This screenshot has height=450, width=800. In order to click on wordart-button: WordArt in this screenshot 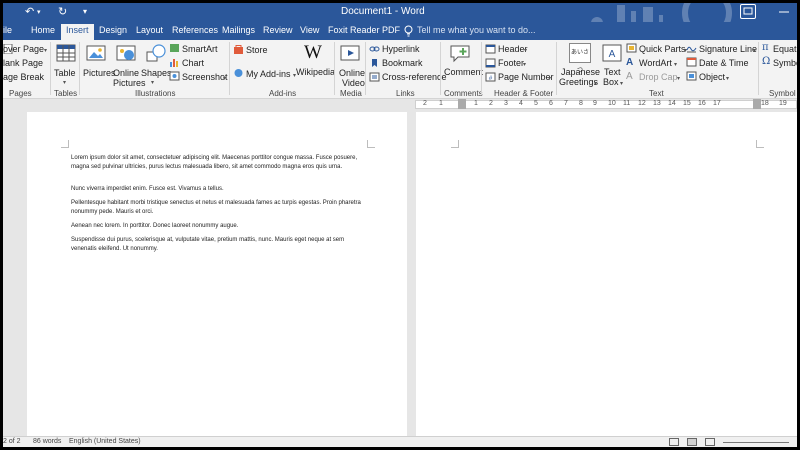, I will do `click(655, 63)`.